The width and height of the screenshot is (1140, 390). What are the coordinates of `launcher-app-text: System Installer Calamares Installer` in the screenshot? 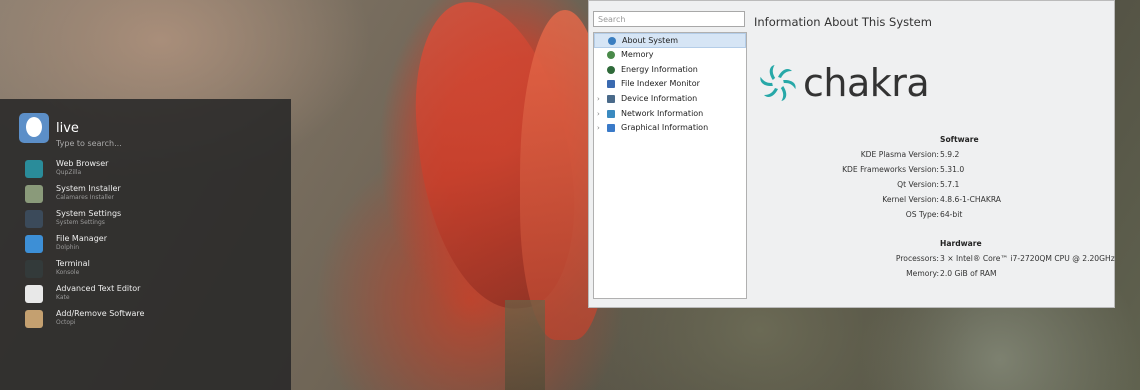 It's located at (88, 193).